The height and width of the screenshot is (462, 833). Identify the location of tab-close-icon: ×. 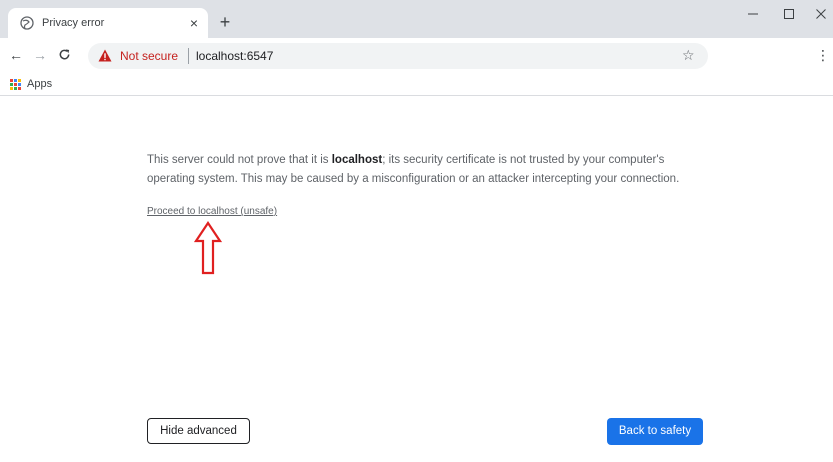
(194, 23).